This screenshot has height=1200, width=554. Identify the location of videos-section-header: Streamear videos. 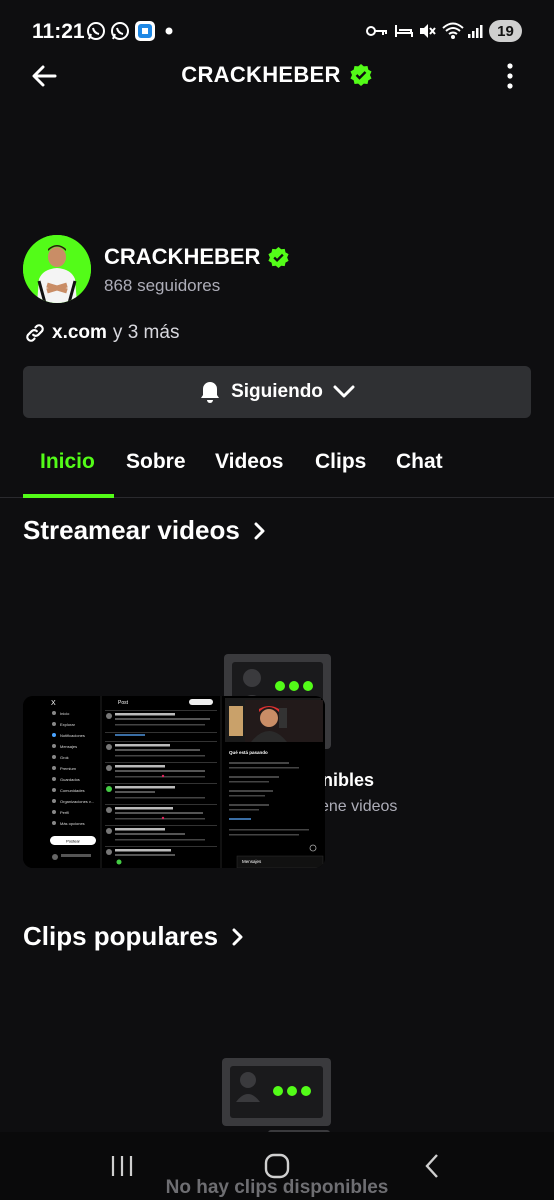
(144, 530).